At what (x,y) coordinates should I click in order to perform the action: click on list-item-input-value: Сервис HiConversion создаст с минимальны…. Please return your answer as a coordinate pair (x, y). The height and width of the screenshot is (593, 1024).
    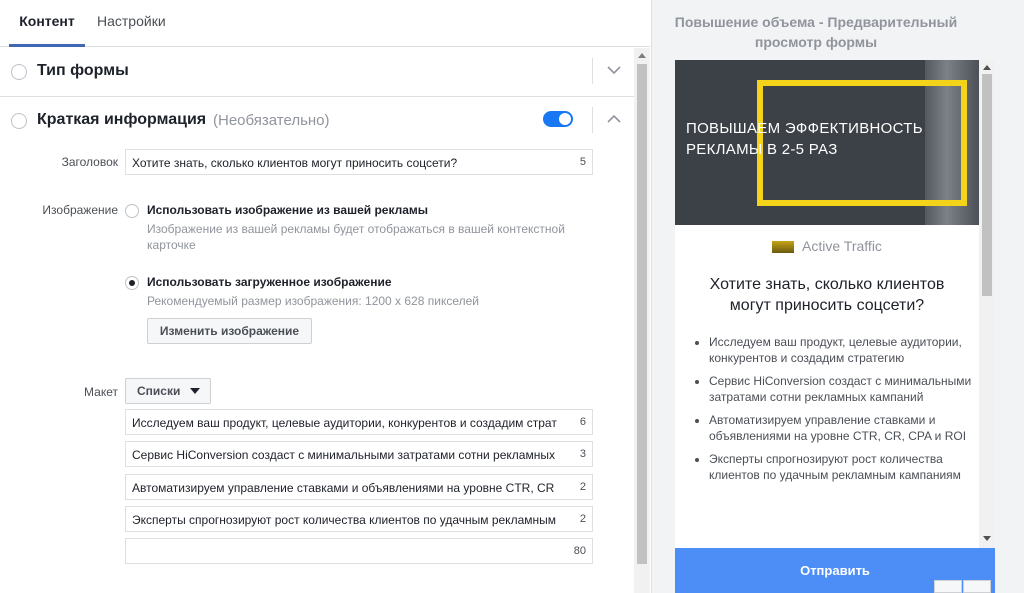
    Looking at the image, I should click on (343, 455).